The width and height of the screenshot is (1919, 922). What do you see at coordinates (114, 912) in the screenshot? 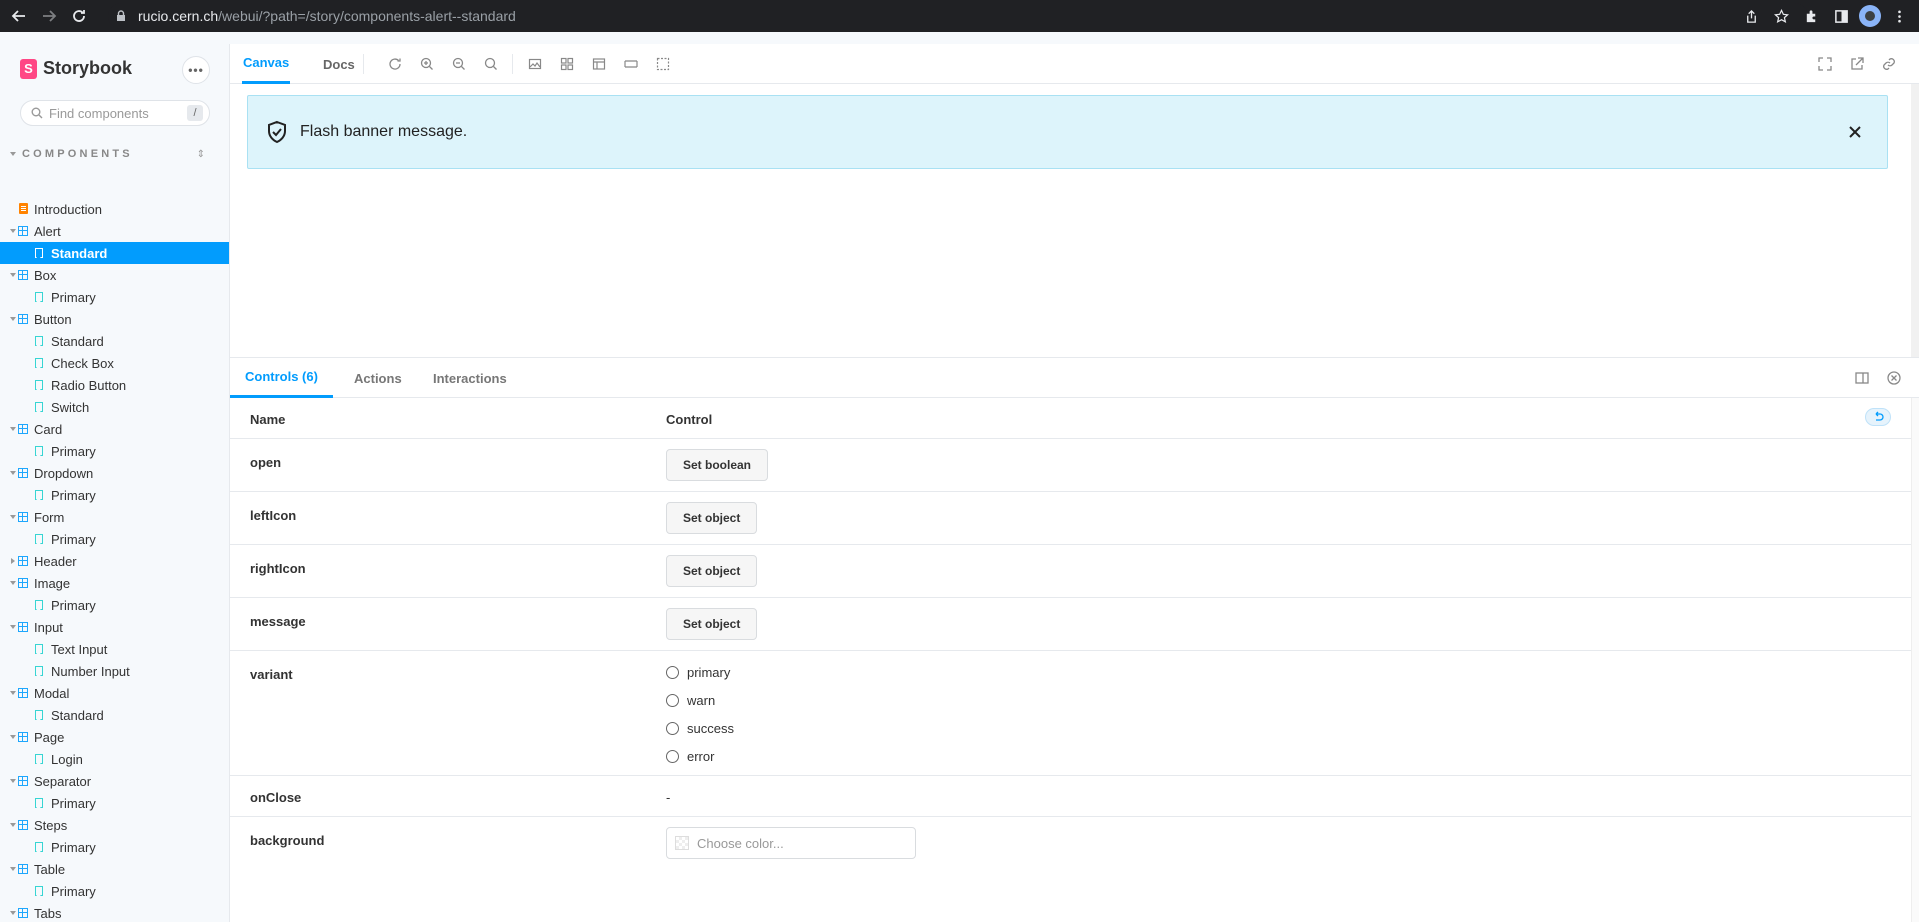
I see `sidebar-item-tabs: Tabs` at bounding box center [114, 912].